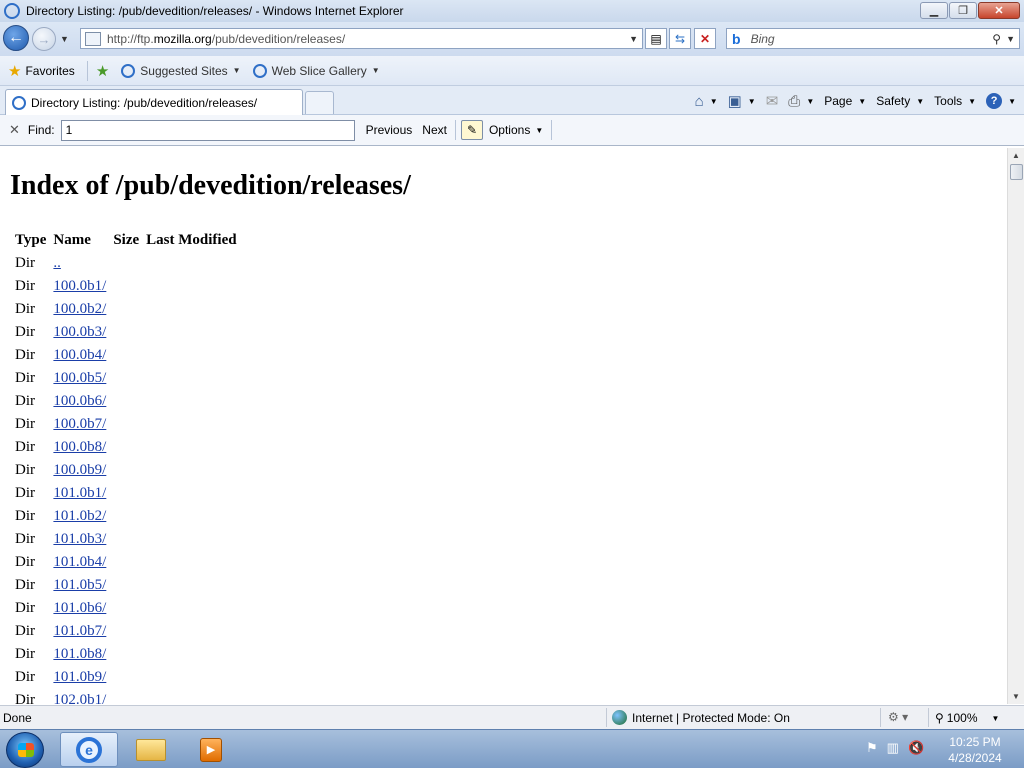 Image resolution: width=1024 pixels, height=768 pixels. I want to click on page-menu: Page ▼, so click(845, 101).